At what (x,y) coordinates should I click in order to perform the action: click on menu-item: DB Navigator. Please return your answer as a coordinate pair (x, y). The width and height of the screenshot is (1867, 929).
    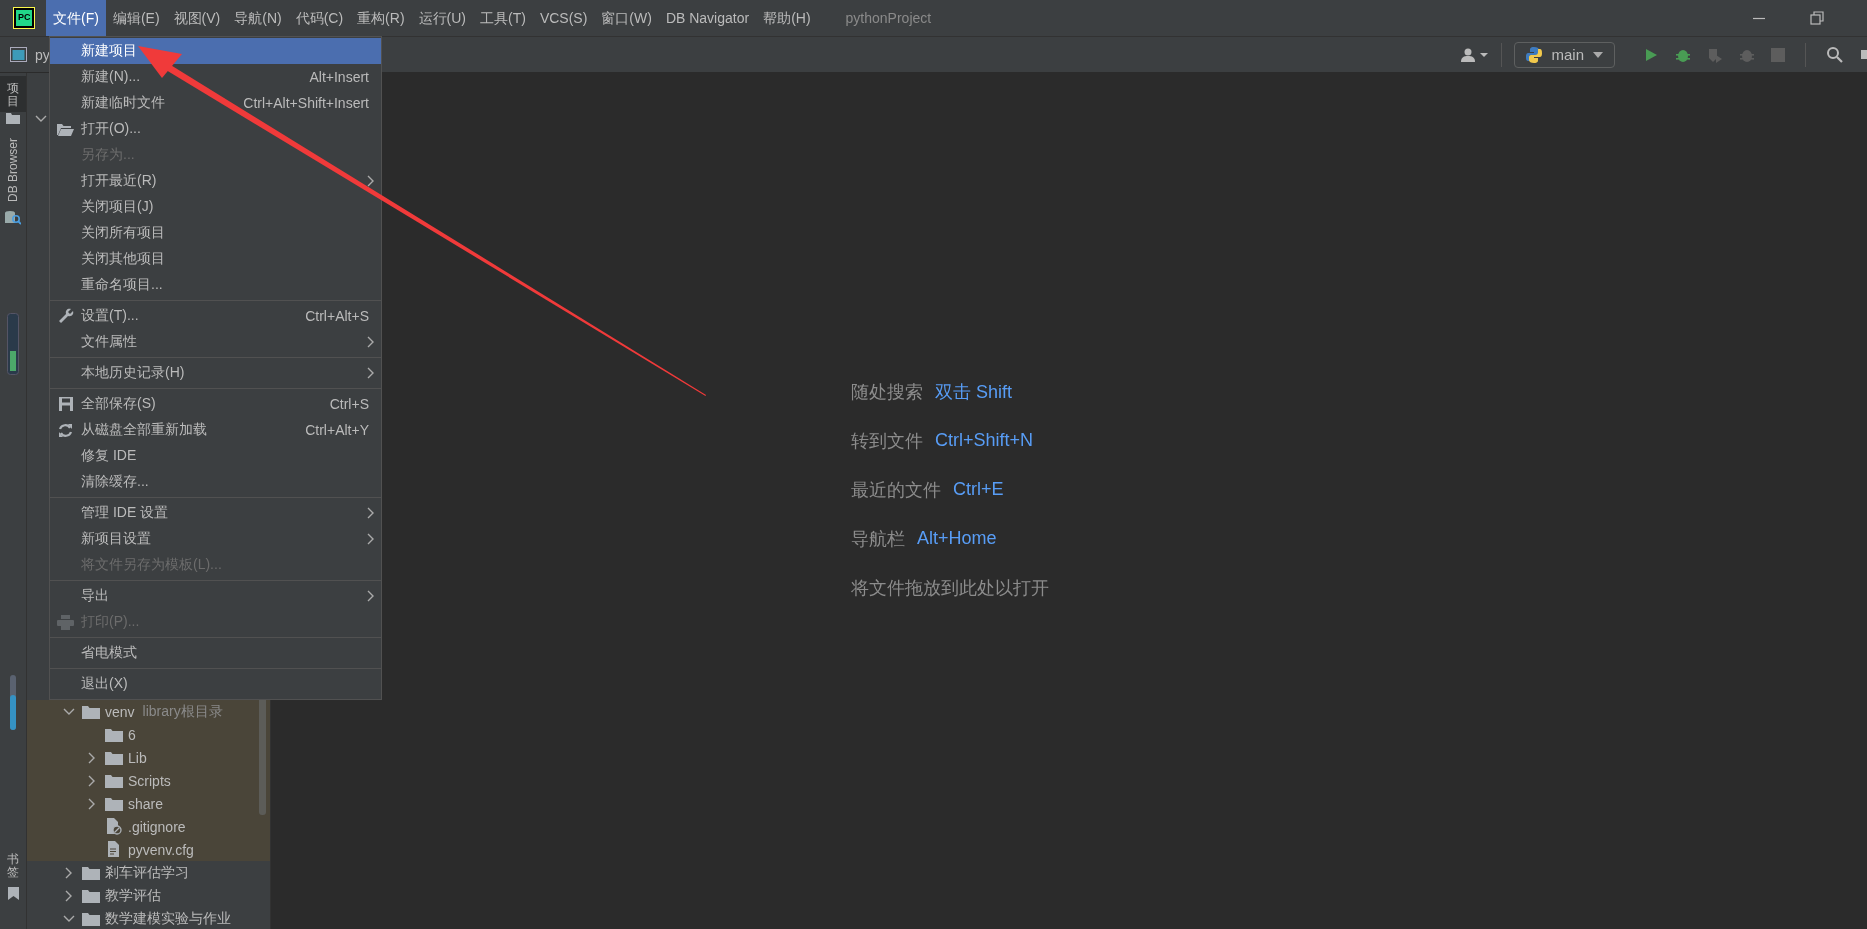
    Looking at the image, I should click on (707, 18).